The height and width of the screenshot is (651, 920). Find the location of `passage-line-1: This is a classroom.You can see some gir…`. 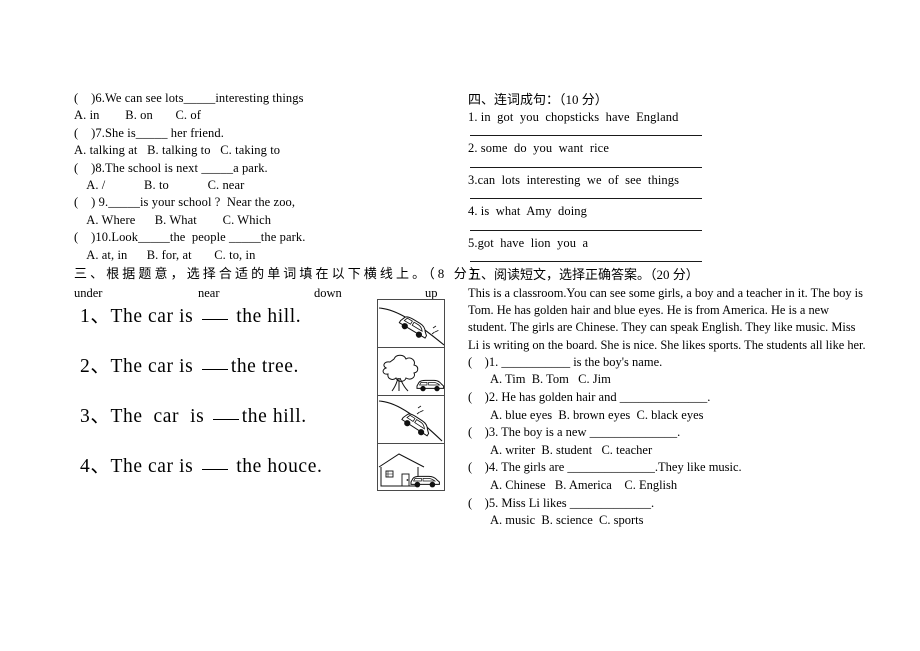

passage-line-1: This is a classroom.You can see some gir… is located at coordinates (665, 293).